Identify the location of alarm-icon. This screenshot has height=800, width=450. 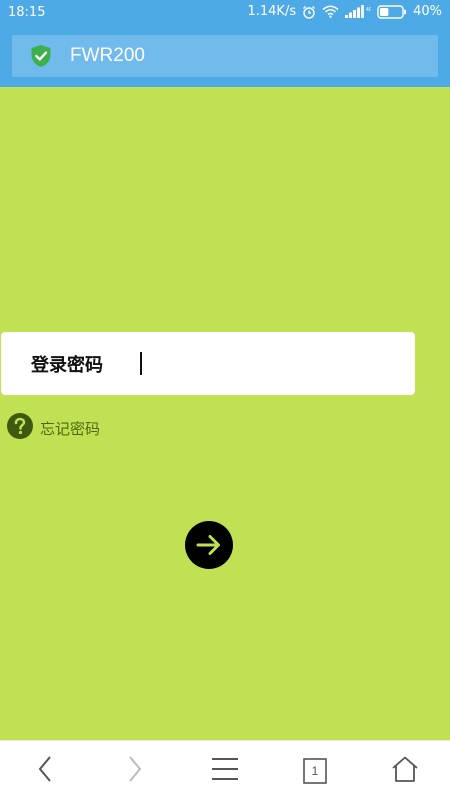
(309, 12).